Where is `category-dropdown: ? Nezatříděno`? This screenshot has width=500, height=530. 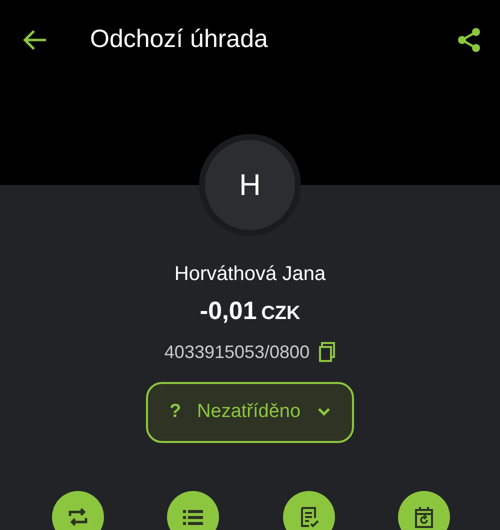
category-dropdown: ? Nezatříděno is located at coordinates (250, 412).